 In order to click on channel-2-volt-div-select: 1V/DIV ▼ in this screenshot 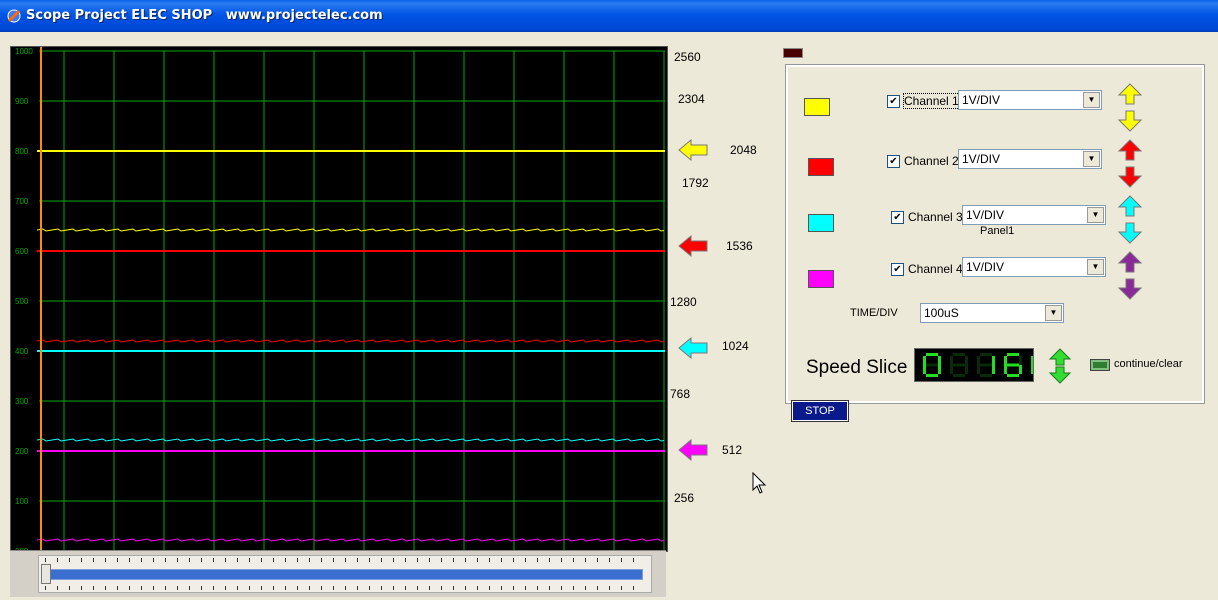, I will do `click(1030, 159)`.